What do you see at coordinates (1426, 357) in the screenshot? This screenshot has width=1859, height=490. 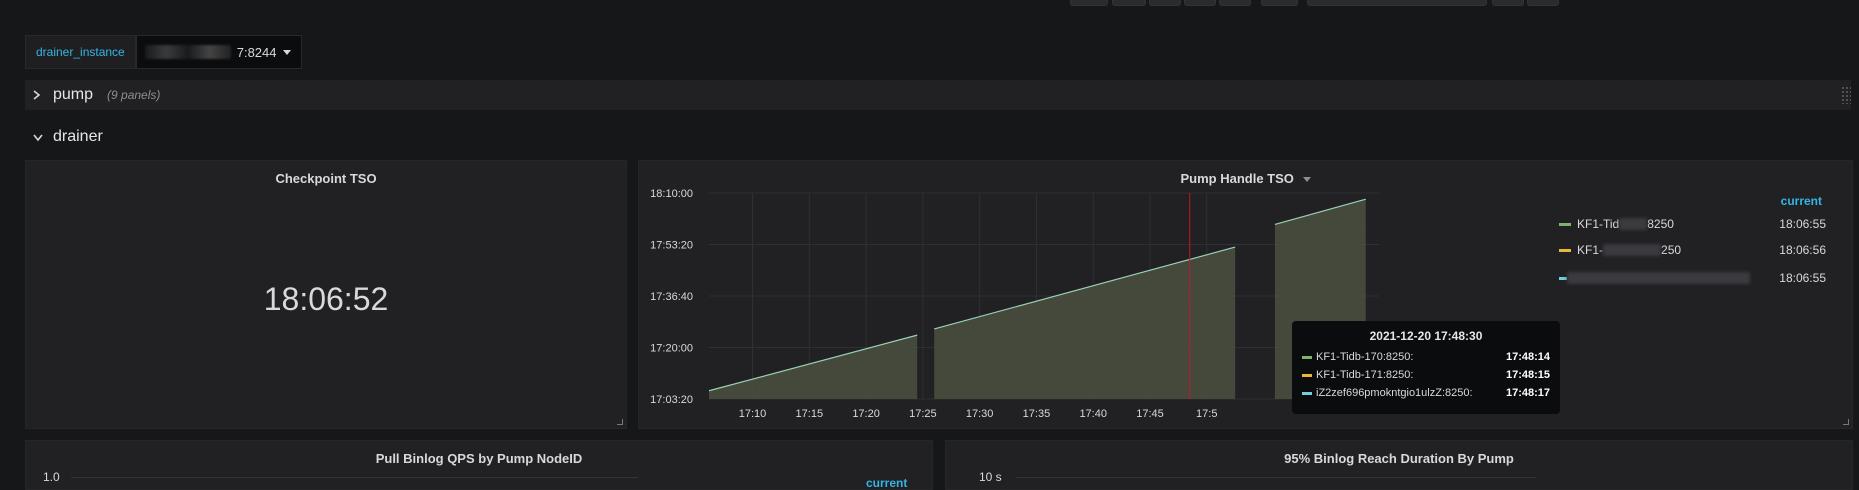 I see `tooltip-row: KF1-Tidb-170:8250: 17:48:14` at bounding box center [1426, 357].